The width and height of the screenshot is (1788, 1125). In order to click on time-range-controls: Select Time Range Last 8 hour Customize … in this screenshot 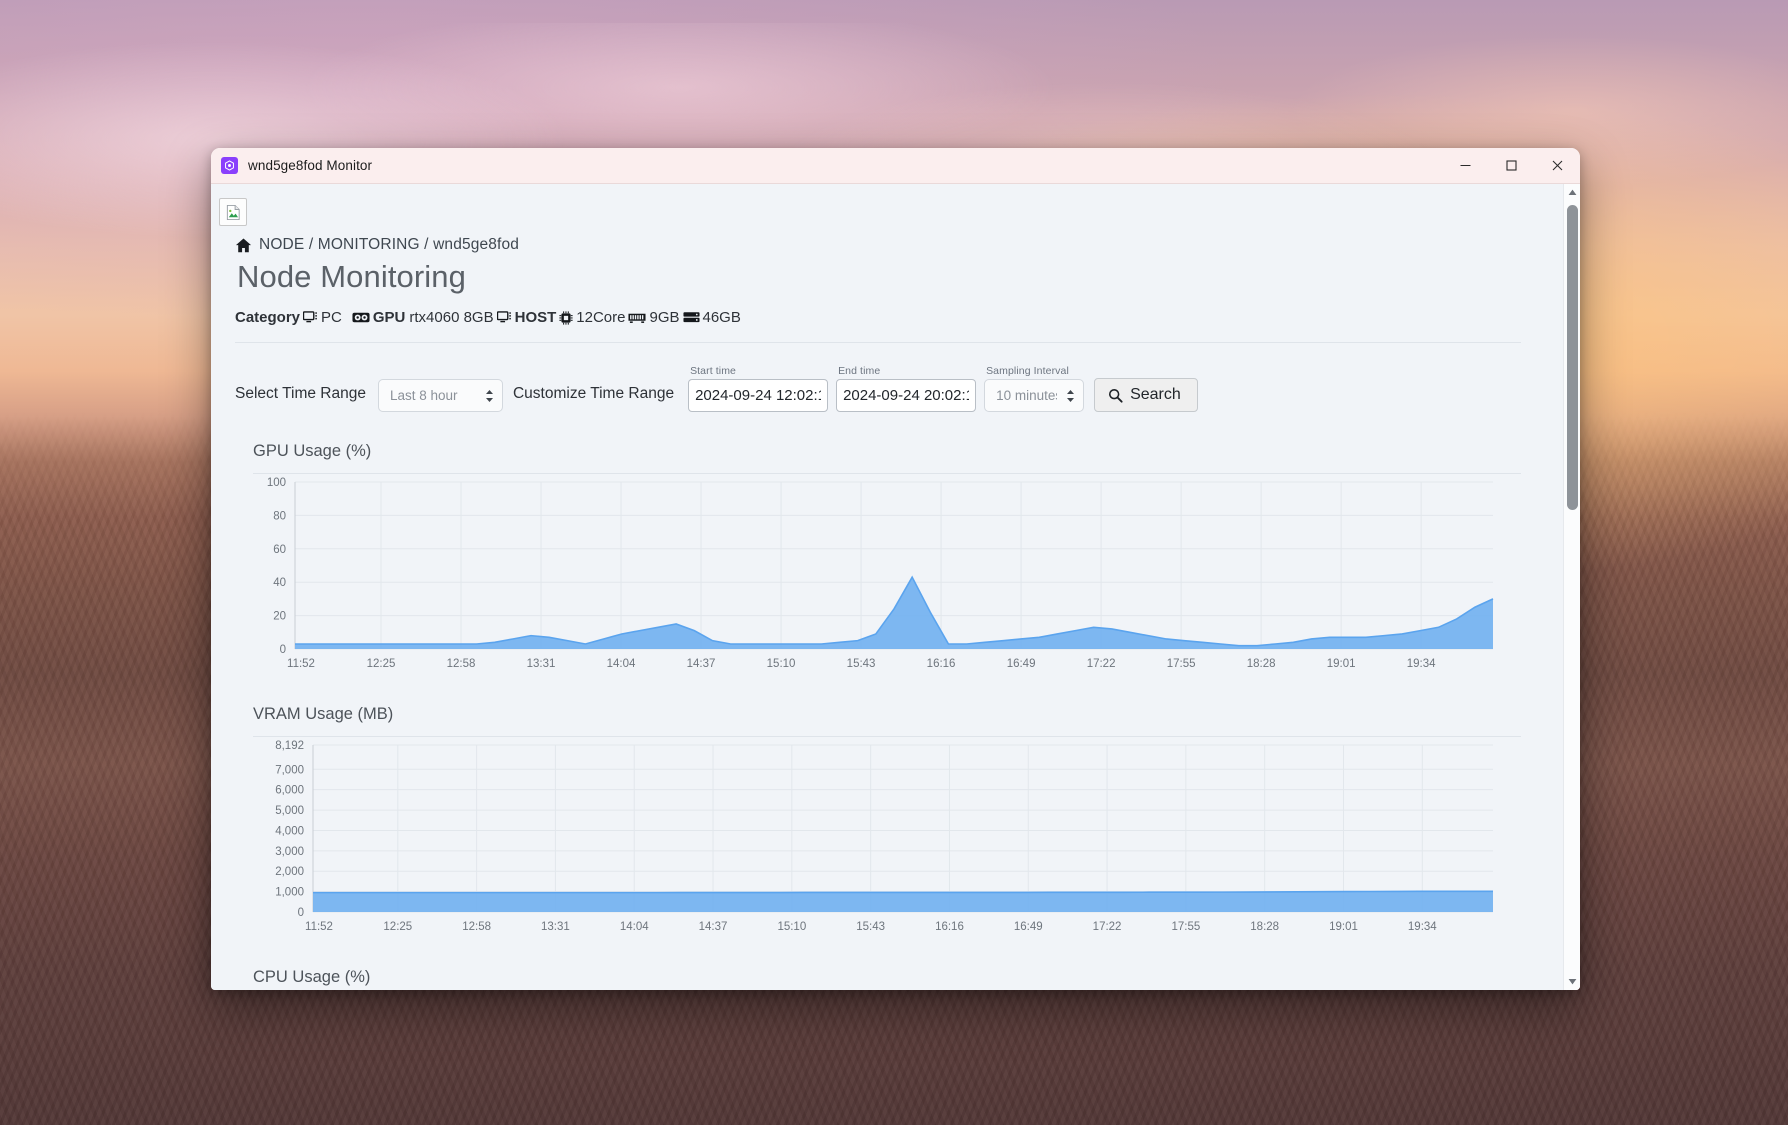, I will do `click(878, 390)`.